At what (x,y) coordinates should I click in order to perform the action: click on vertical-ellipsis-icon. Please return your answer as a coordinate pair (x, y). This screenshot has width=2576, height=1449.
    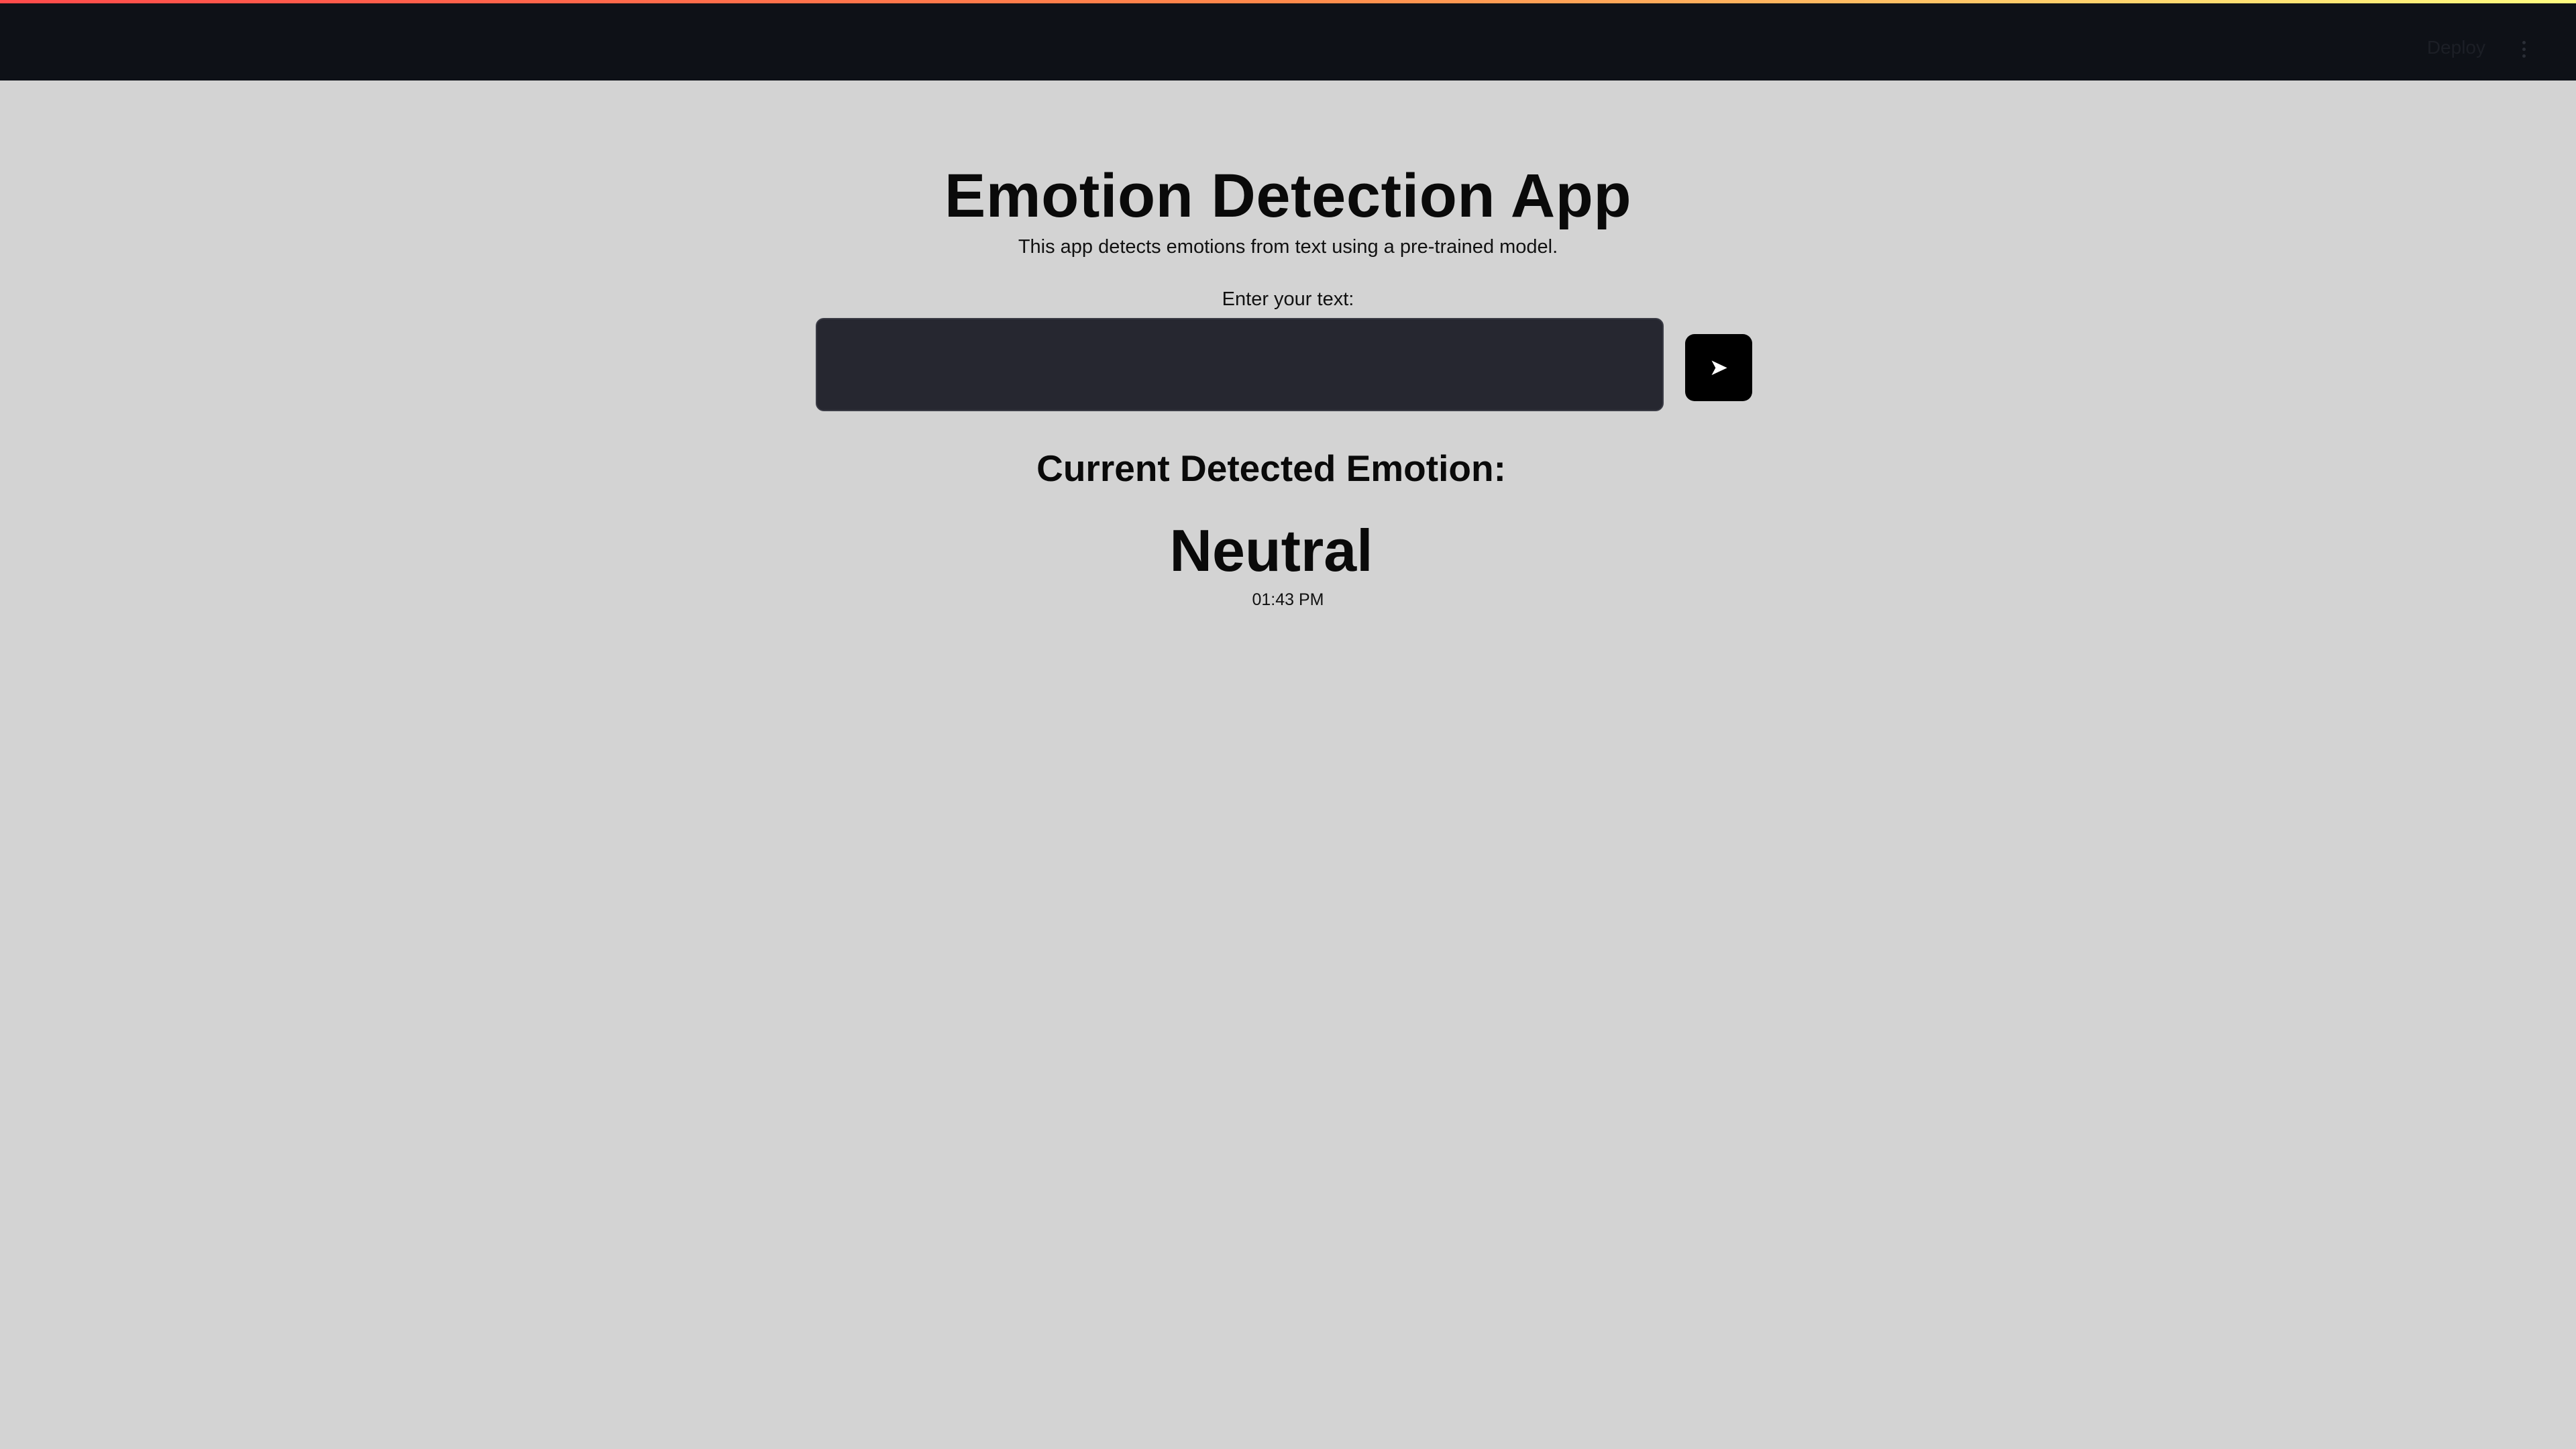
    Looking at the image, I should click on (2523, 51).